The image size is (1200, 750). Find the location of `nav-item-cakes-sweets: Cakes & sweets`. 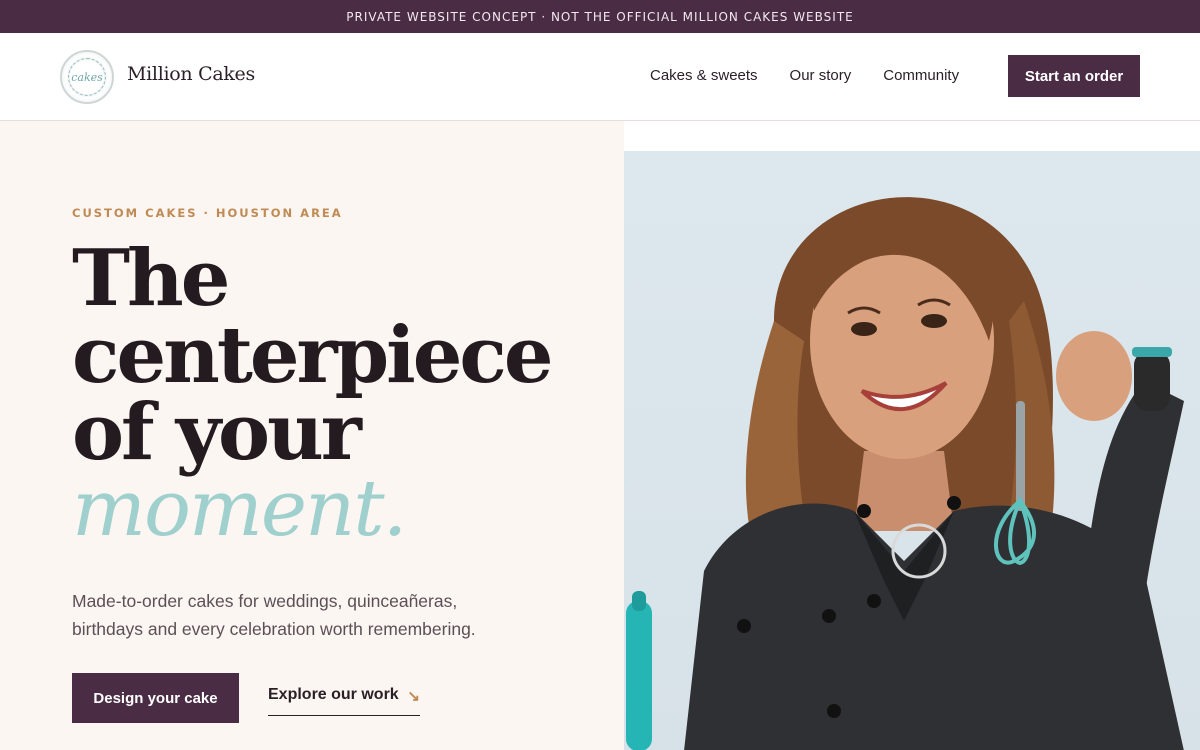

nav-item-cakes-sweets: Cakes & sweets is located at coordinates (704, 75).